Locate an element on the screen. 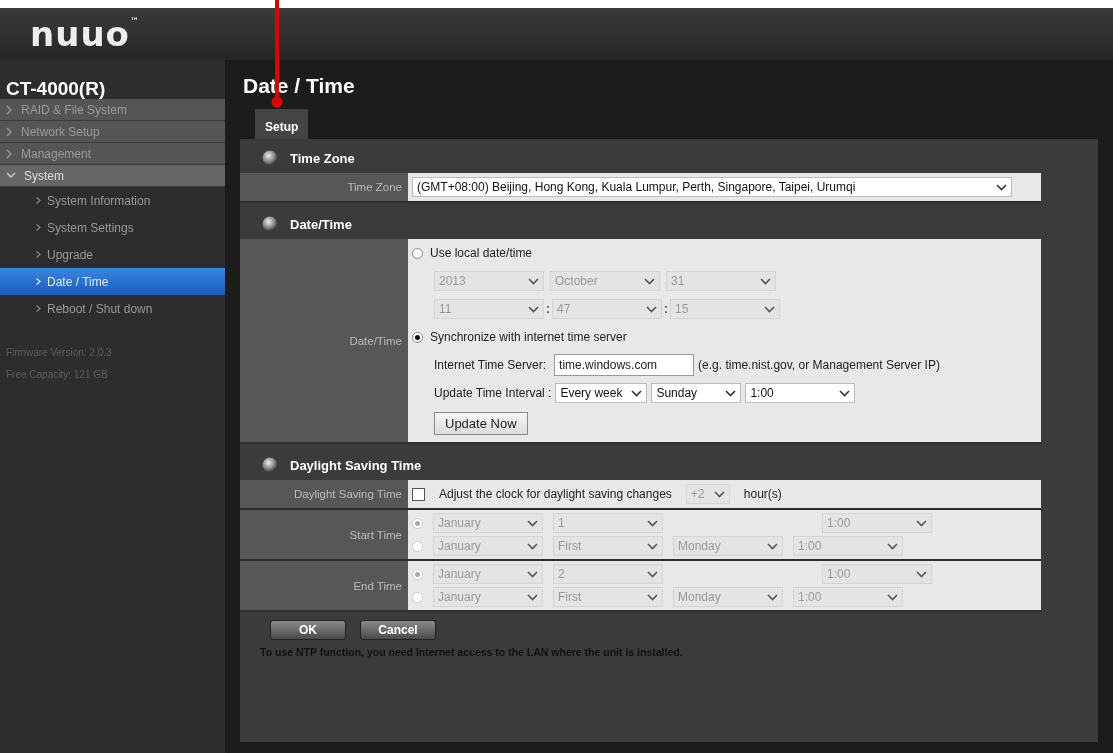 The height and width of the screenshot is (753, 1113). dropdown: 15 is located at coordinates (725, 309).